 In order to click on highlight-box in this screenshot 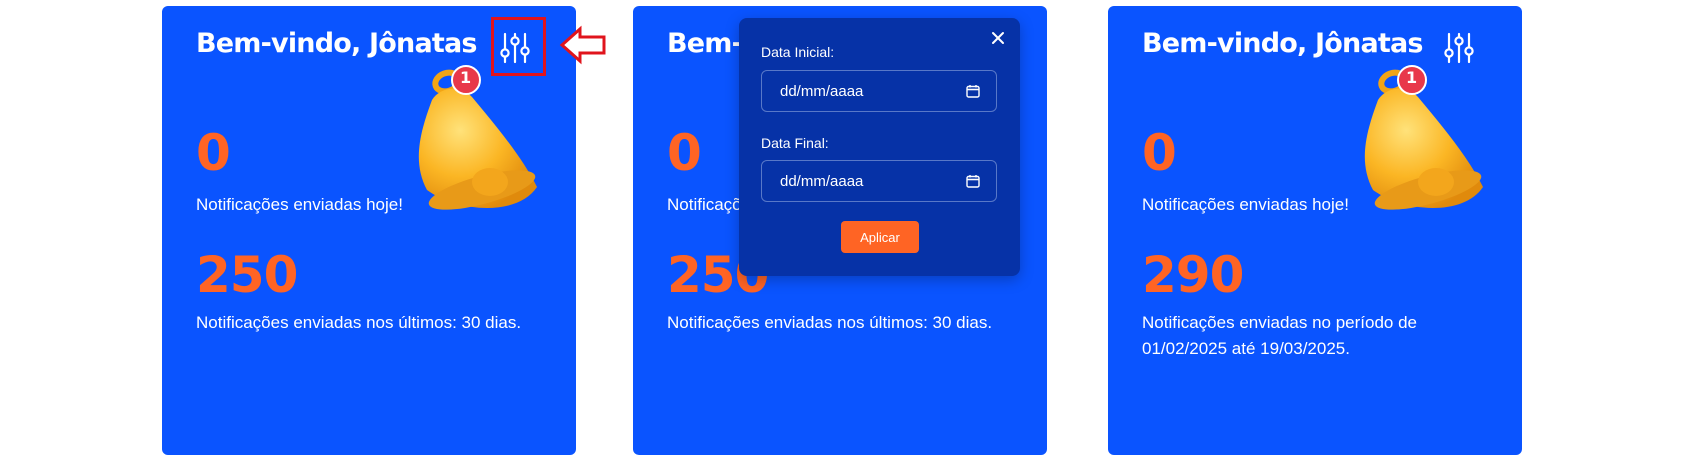, I will do `click(518, 46)`.